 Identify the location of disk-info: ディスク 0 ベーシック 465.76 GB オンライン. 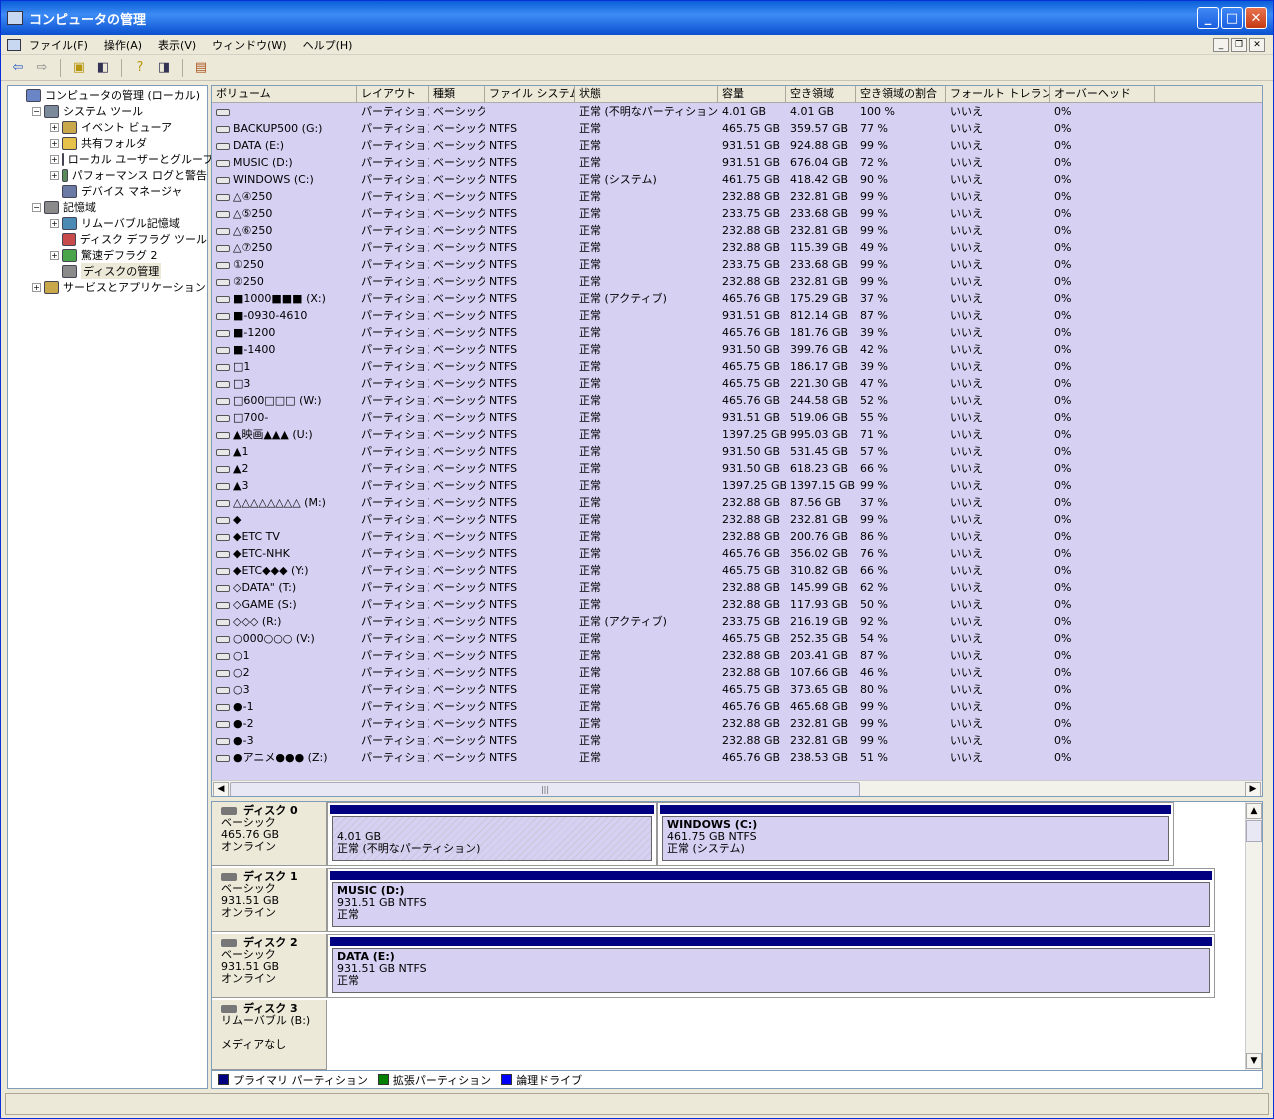
(269, 834).